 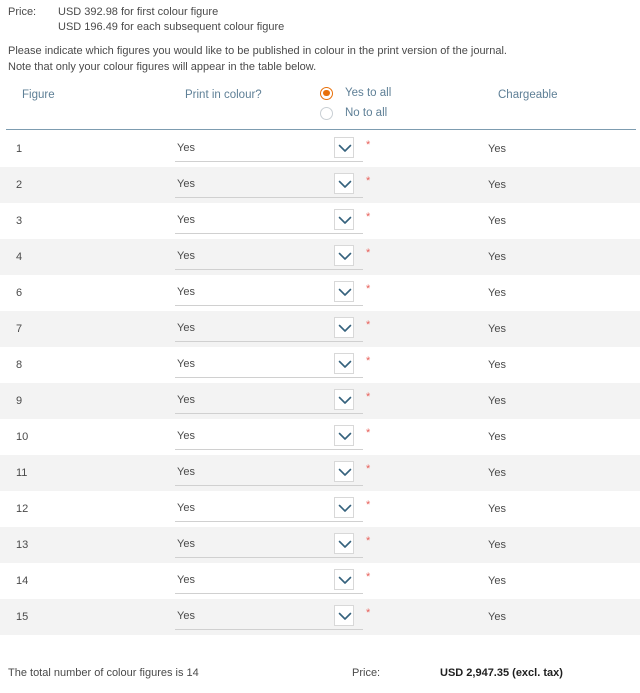 I want to click on table-row: 6 Yes * Yes, so click(x=320, y=293).